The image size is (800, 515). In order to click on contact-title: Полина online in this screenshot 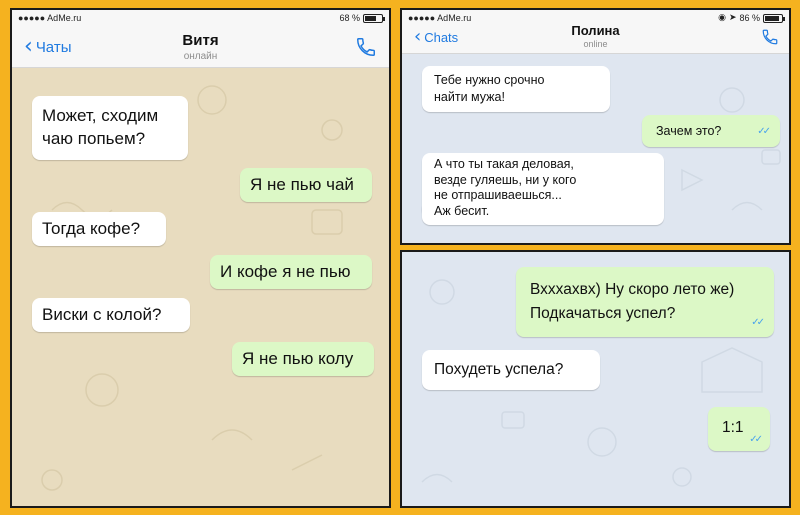, I will do `click(595, 36)`.